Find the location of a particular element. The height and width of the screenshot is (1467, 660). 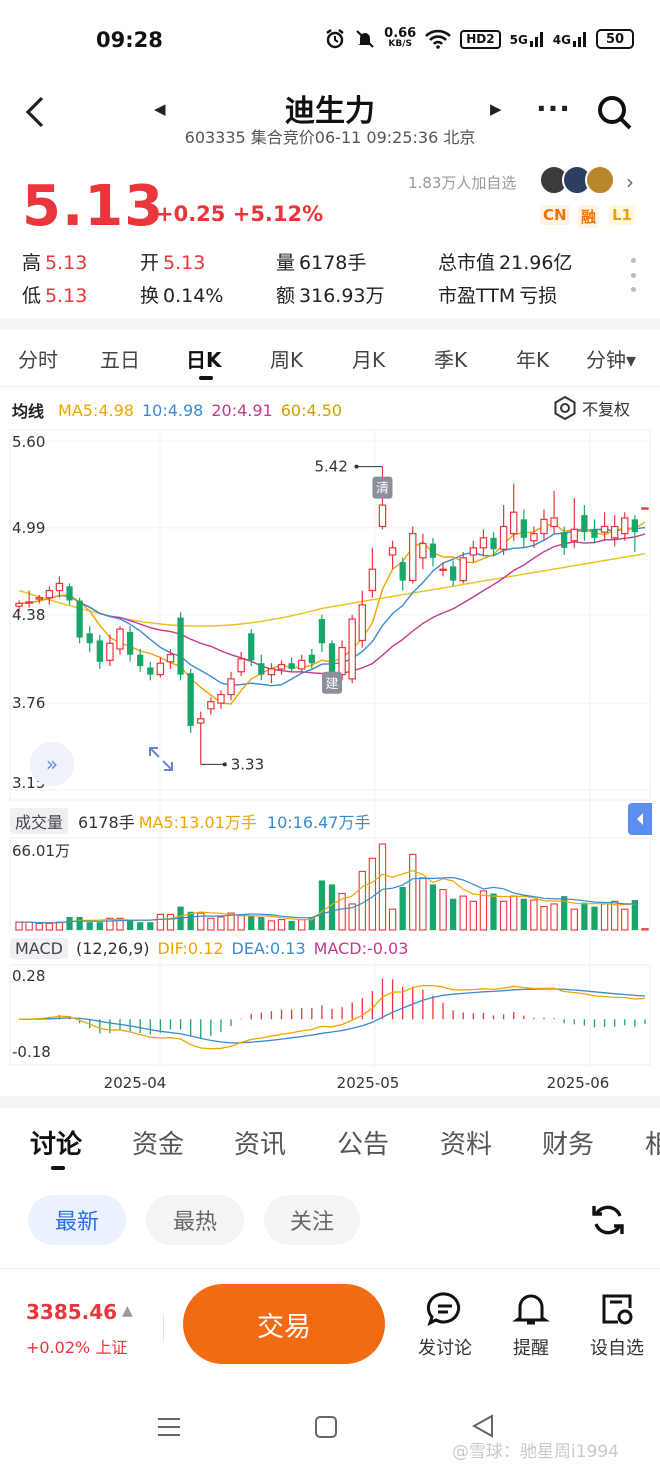

tab-daily-k: 日K is located at coordinates (204, 358).